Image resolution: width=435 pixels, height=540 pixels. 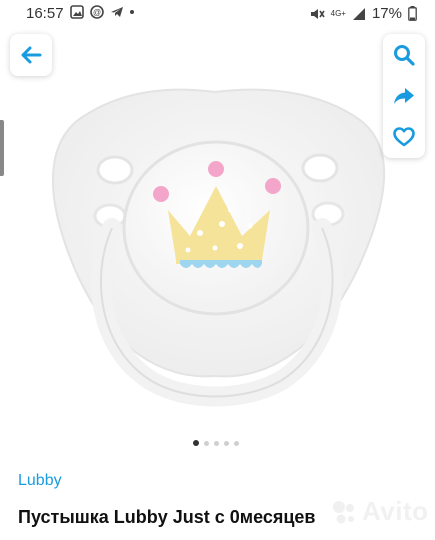 I want to click on share-icon, so click(x=404, y=95).